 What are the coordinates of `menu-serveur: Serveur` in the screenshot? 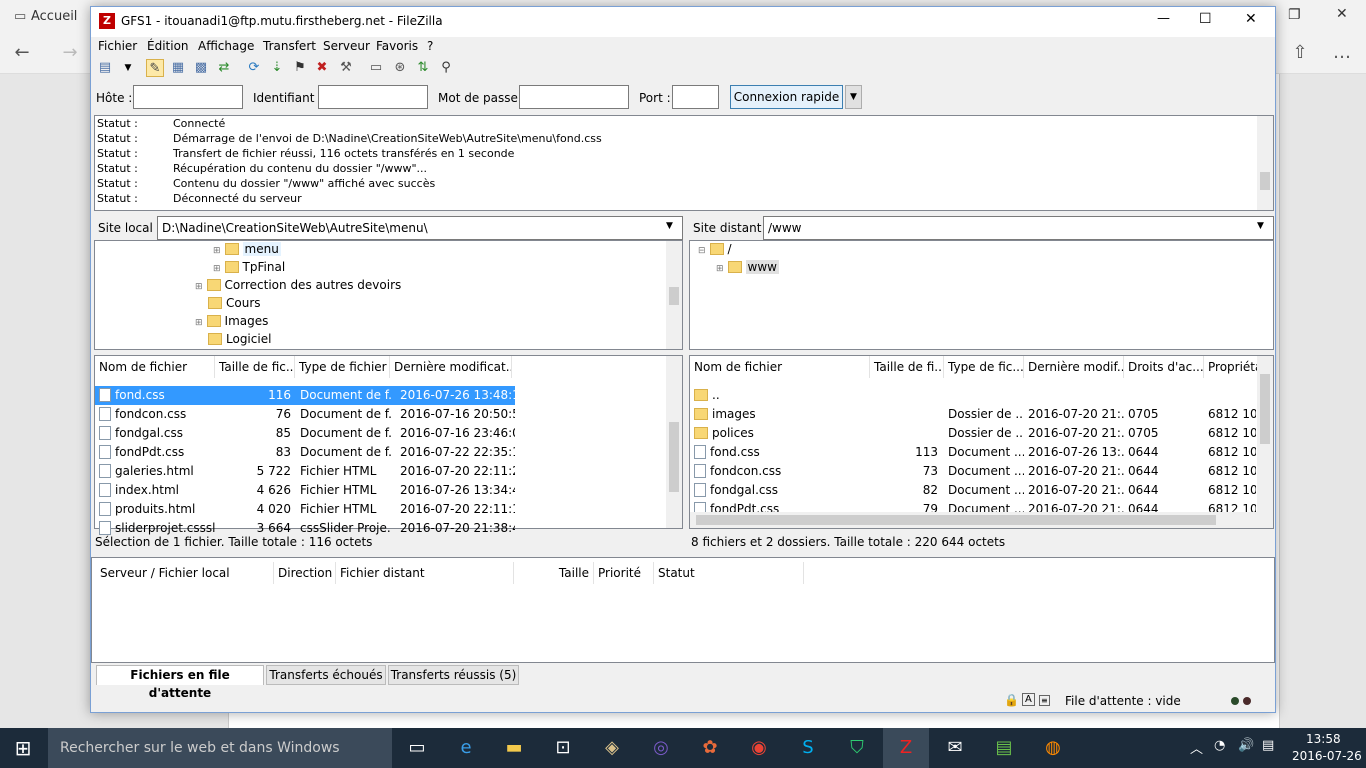 It's located at (346, 46).